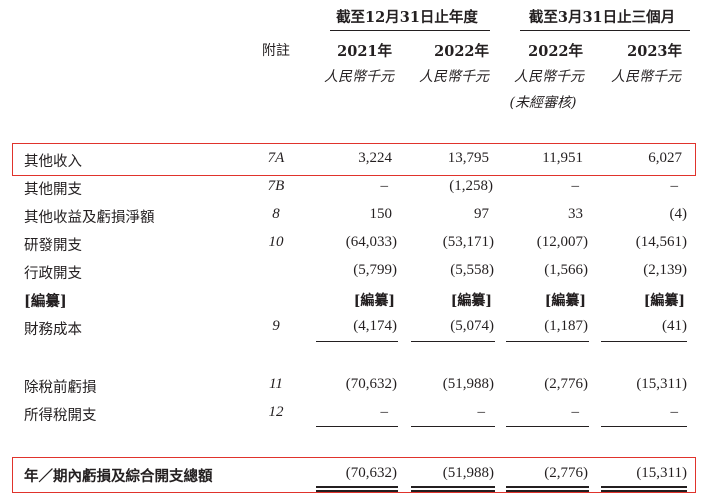 The height and width of the screenshot is (499, 709). What do you see at coordinates (654, 51) in the screenshot?
I see `year-header-4: 2023年` at bounding box center [654, 51].